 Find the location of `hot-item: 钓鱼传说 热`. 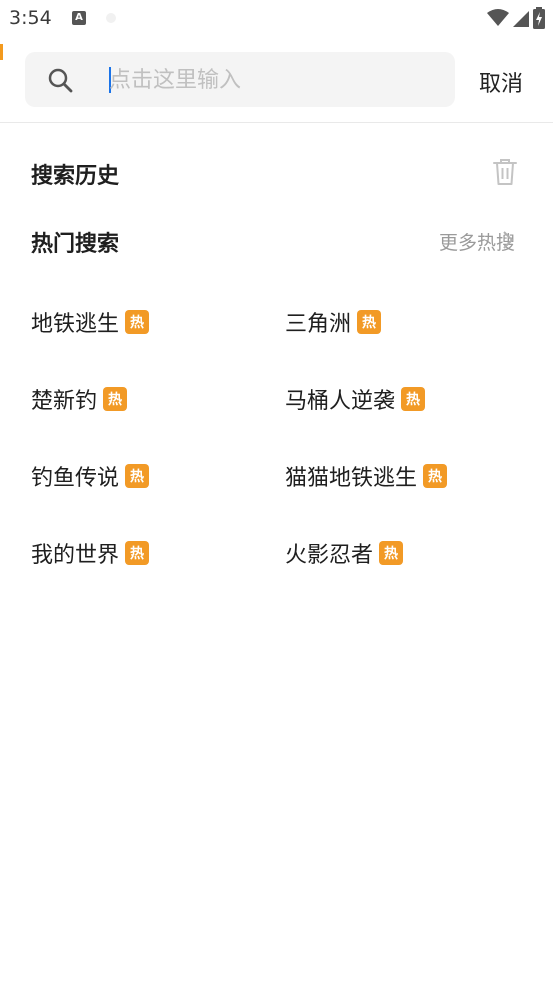

hot-item: 钓鱼传说 热 is located at coordinates (90, 476).